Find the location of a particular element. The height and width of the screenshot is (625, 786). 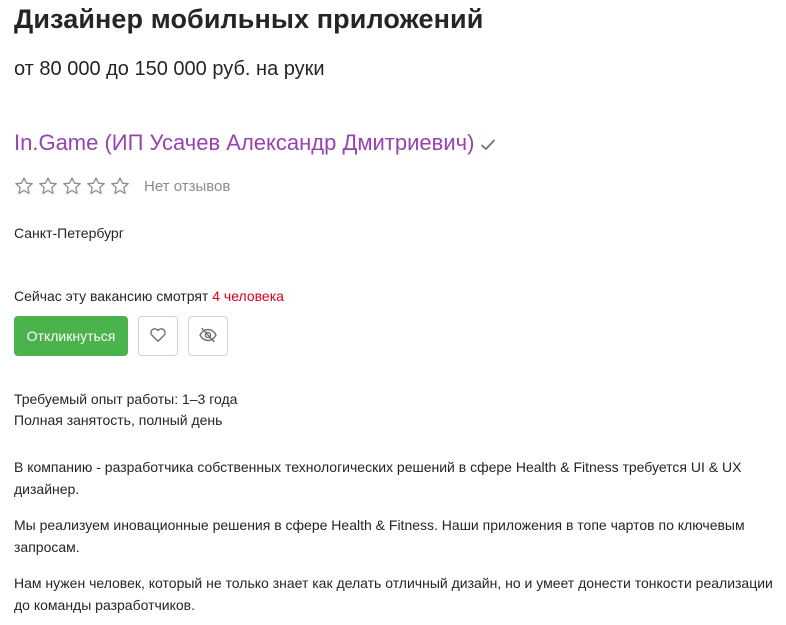

hide-vacancy-button is located at coordinates (208, 336).